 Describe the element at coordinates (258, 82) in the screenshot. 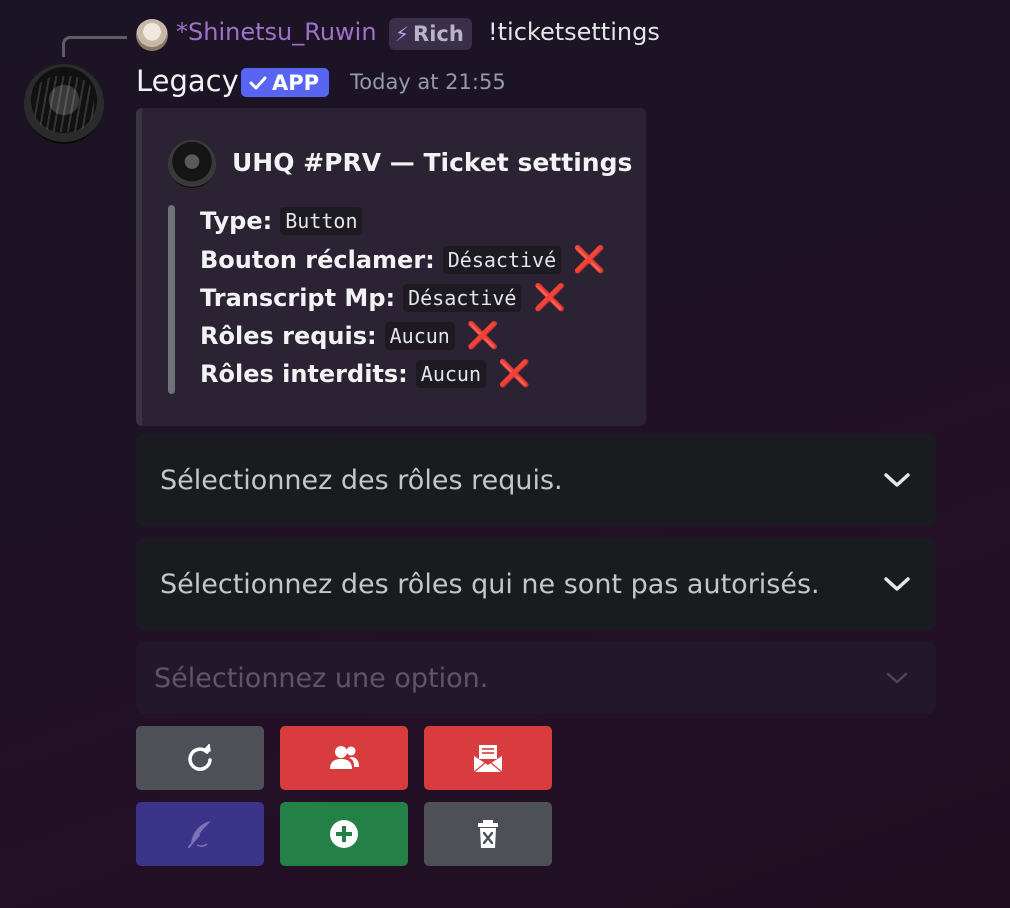

I see `check-icon` at that location.